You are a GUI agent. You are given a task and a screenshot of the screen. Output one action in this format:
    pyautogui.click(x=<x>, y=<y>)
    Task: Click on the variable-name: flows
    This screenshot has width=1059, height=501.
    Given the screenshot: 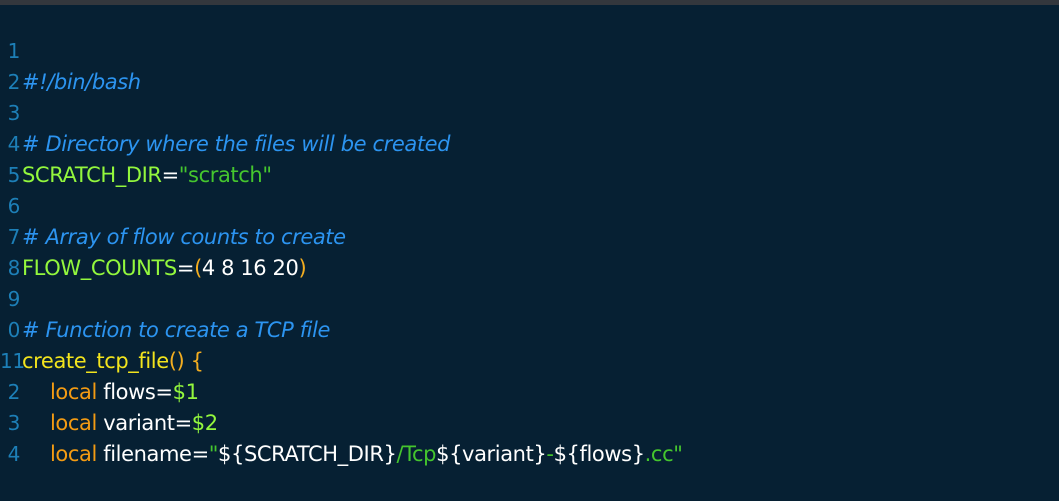 What is the action you would take?
    pyautogui.click(x=126, y=392)
    